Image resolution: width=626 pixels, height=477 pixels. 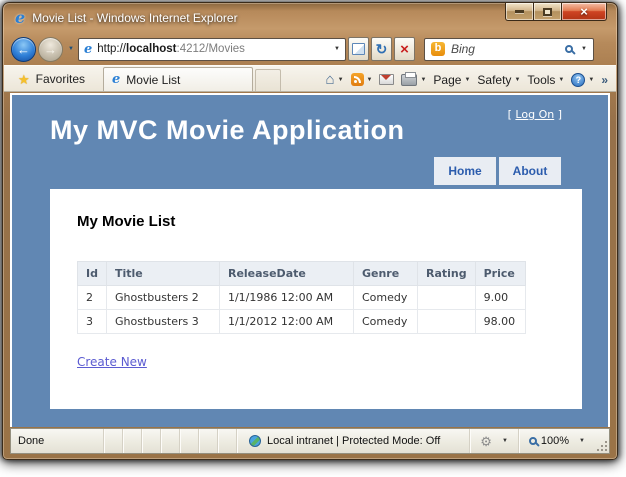 What do you see at coordinates (341, 80) in the screenshot?
I see `home-dropdown: ▼` at bounding box center [341, 80].